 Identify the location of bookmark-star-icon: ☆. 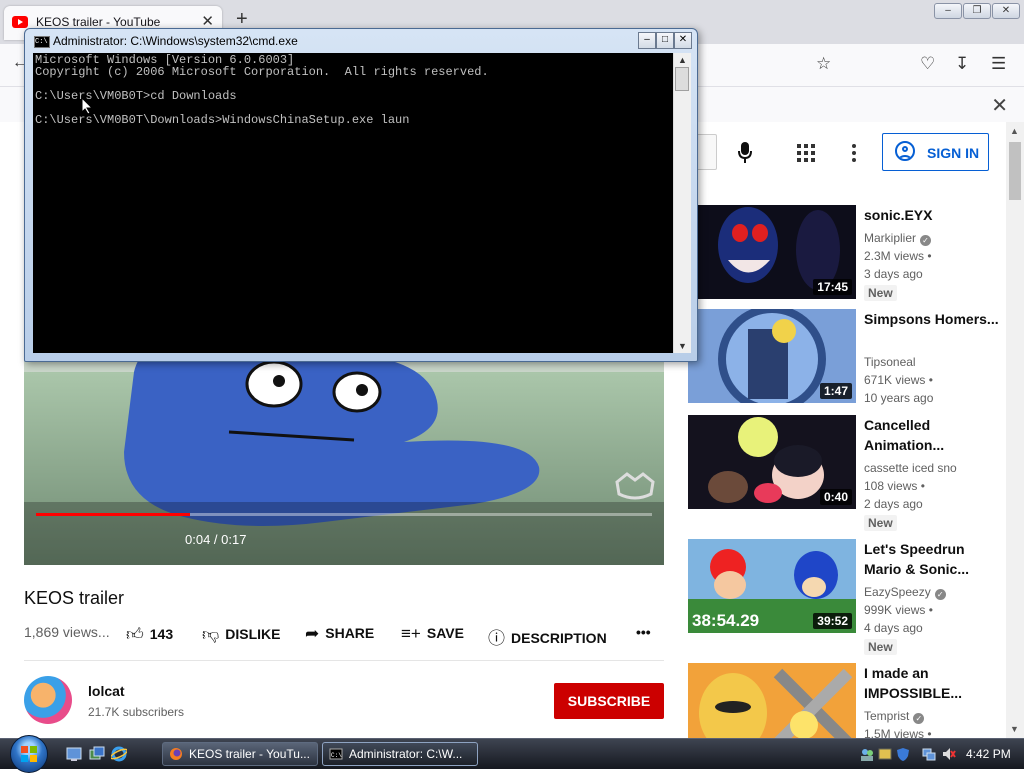
(823, 64).